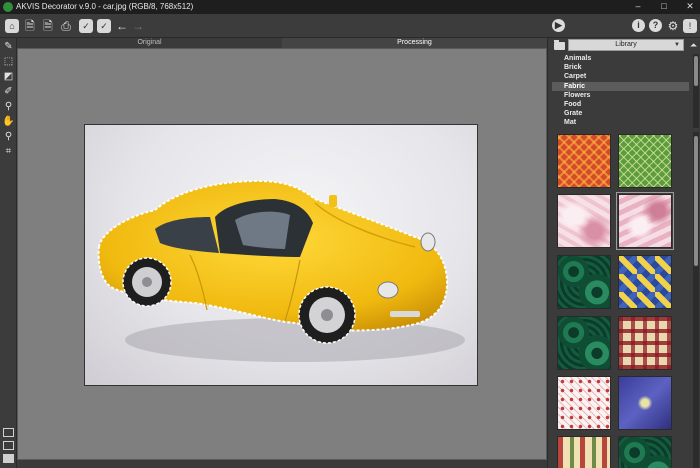 Image resolution: width=700 pixels, height=468 pixels. I want to click on background-color-icon, so click(8, 458).